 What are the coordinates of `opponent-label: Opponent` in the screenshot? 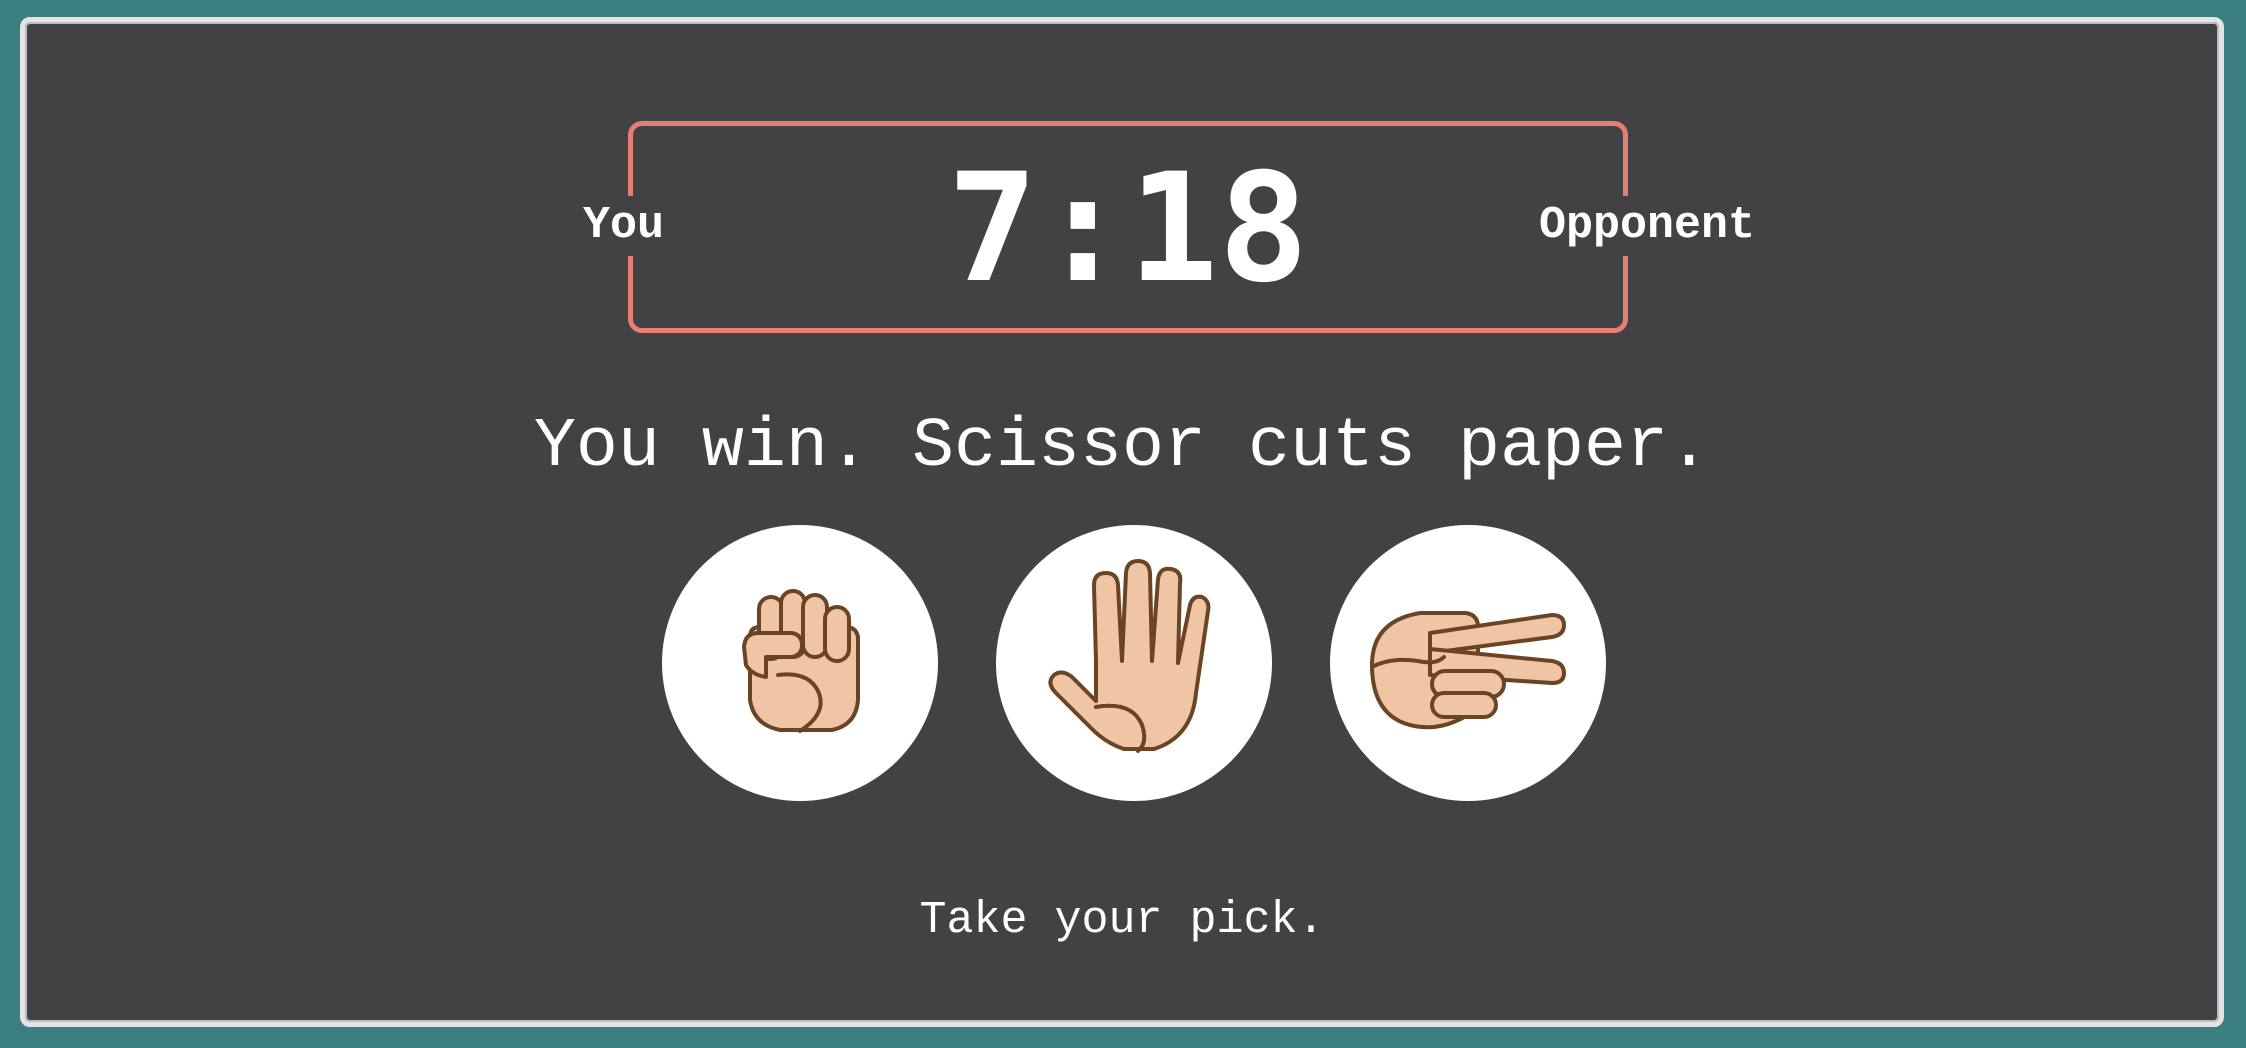 It's located at (1646, 226).